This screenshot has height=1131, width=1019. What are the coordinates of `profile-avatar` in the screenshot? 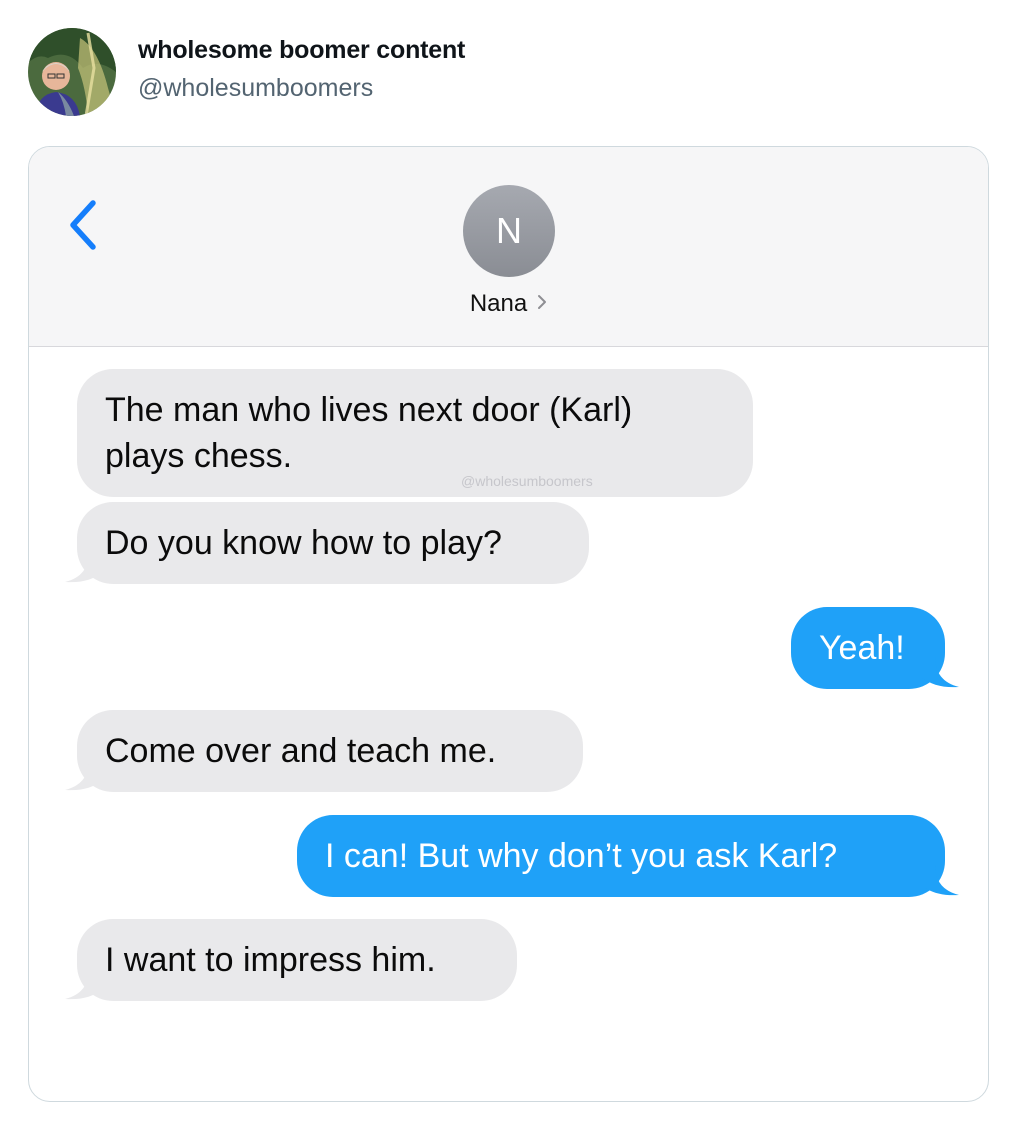 It's located at (72, 72).